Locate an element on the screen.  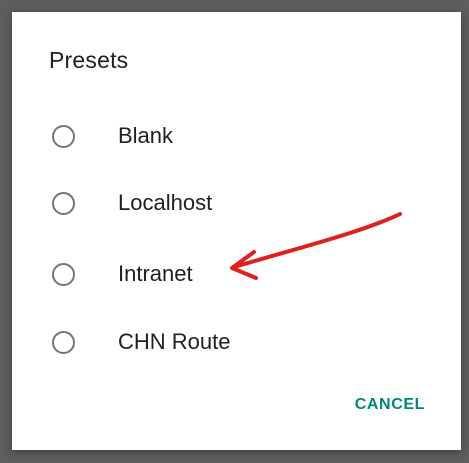
option-label: Blank is located at coordinates (146, 135).